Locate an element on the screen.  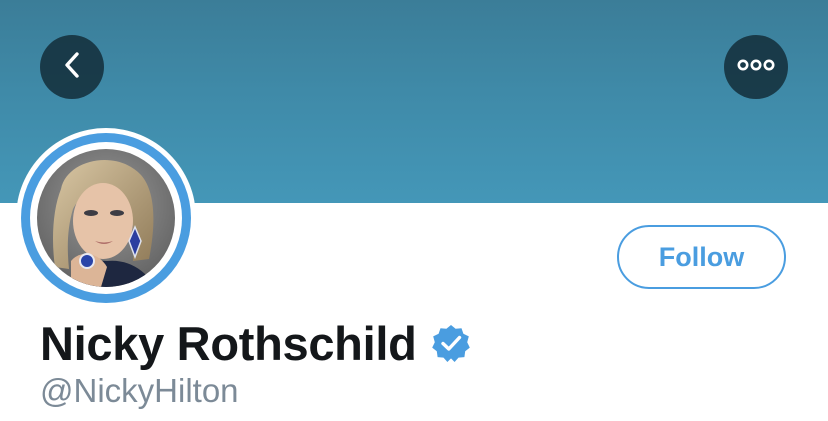
follow-button: Follow is located at coordinates (701, 257).